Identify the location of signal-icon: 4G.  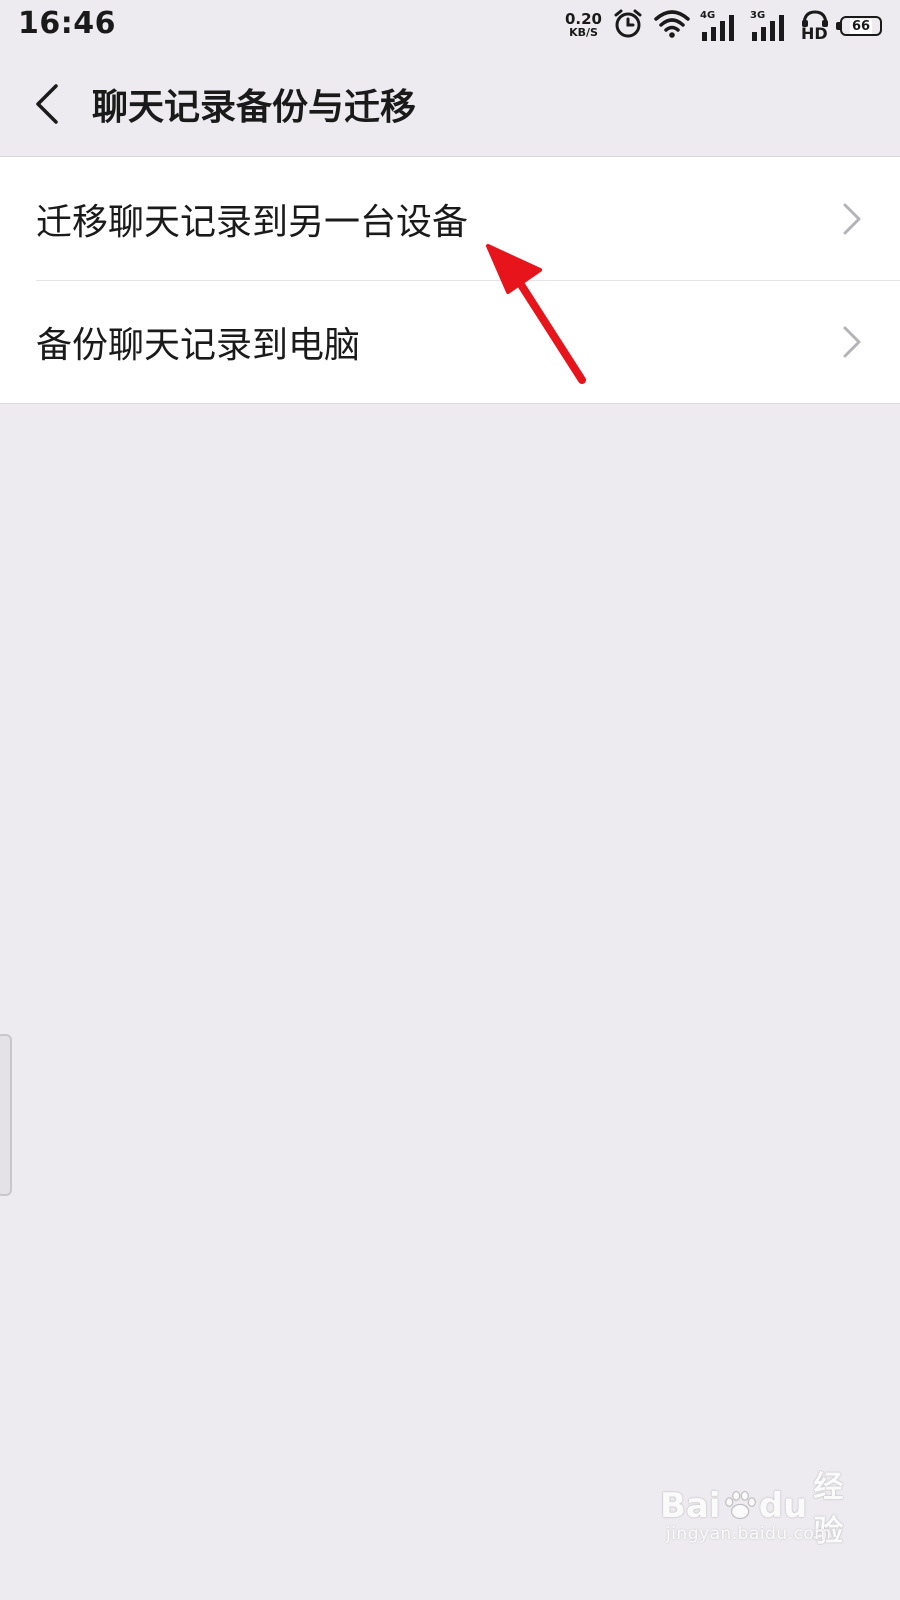
(720, 26).